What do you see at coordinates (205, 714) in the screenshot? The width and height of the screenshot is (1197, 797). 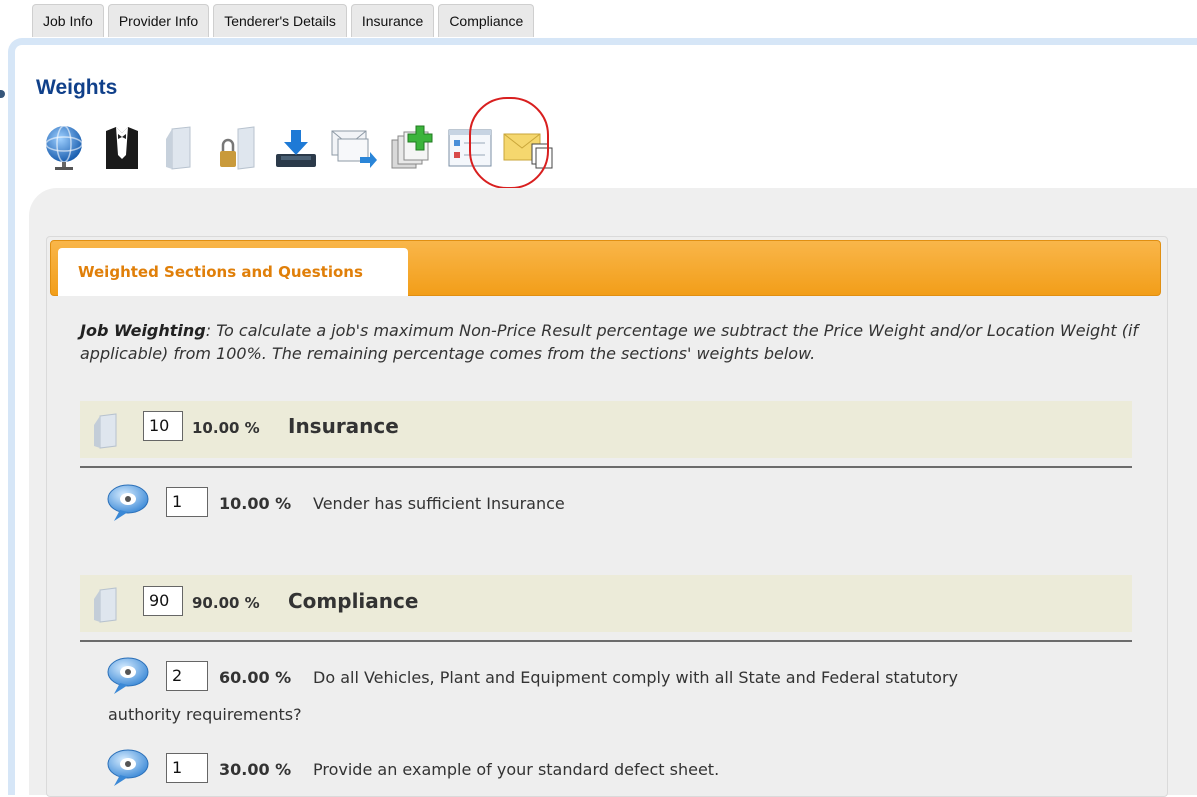 I see `question-text-continued: authority requirements?` at bounding box center [205, 714].